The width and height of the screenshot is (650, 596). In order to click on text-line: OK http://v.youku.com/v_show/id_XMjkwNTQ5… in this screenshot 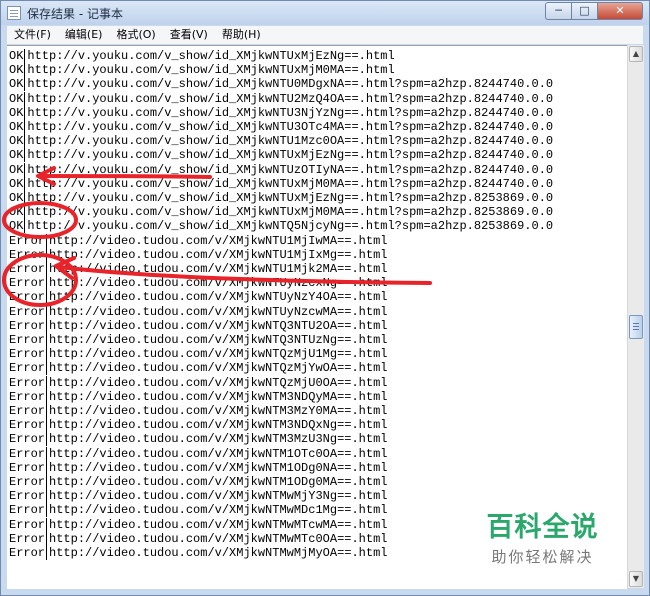, I will do `click(281, 226)`.